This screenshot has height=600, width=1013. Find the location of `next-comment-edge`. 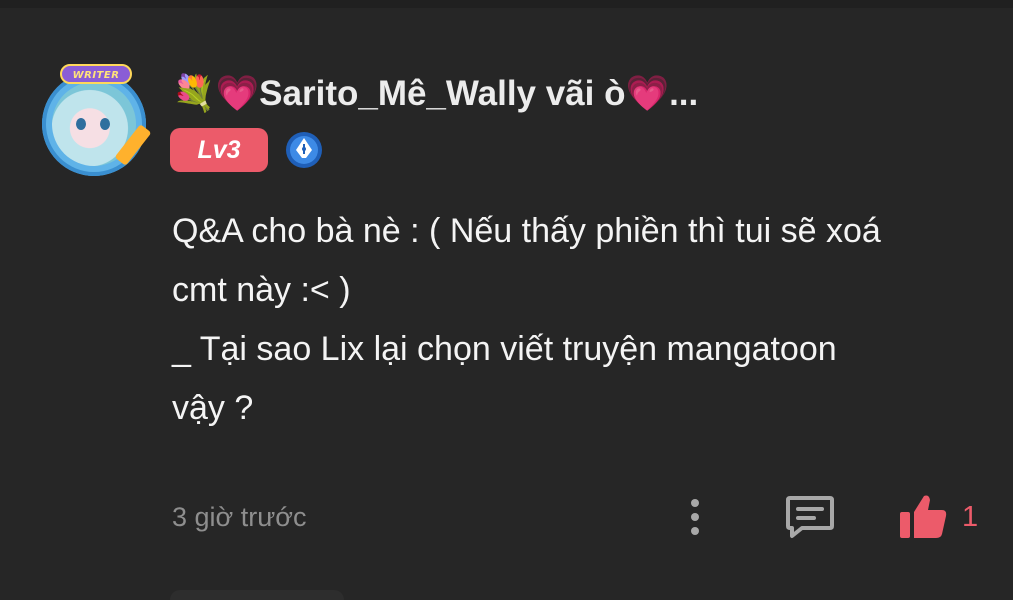

next-comment-edge is located at coordinates (257, 595).